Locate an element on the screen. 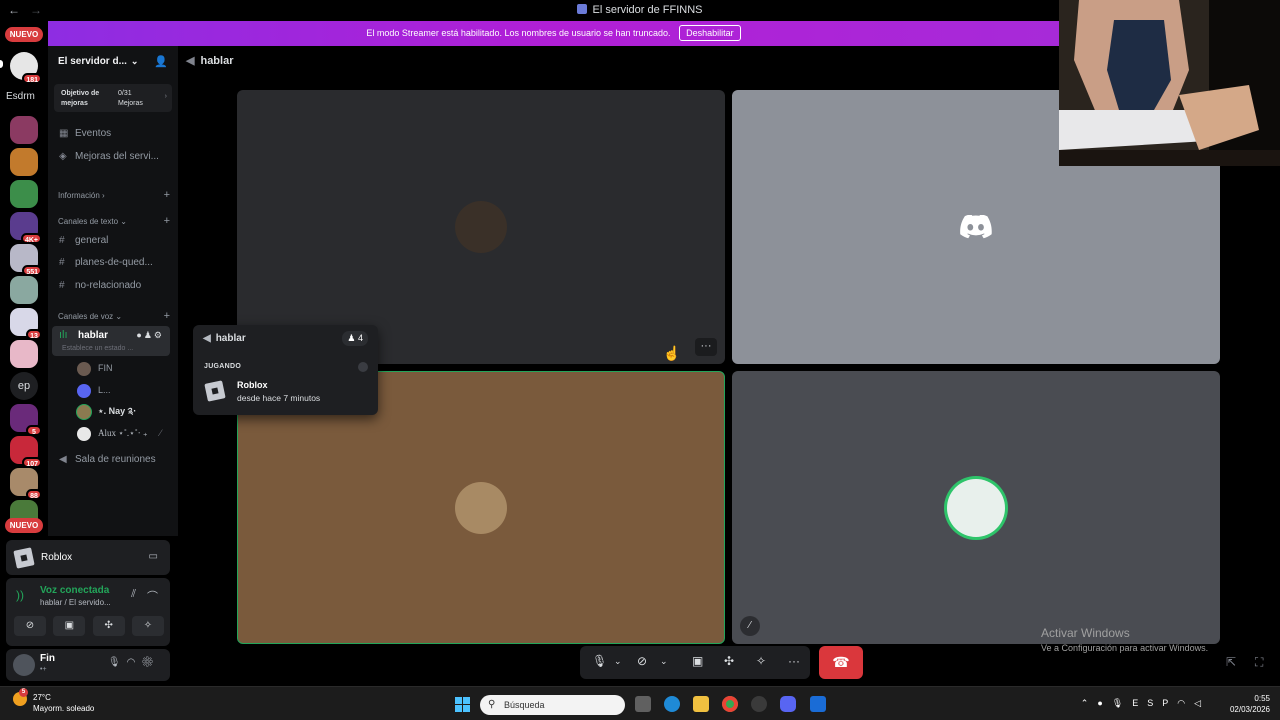  tray-icons: ⌃●🎙ESP◠◁ is located at coordinates (1145, 703).